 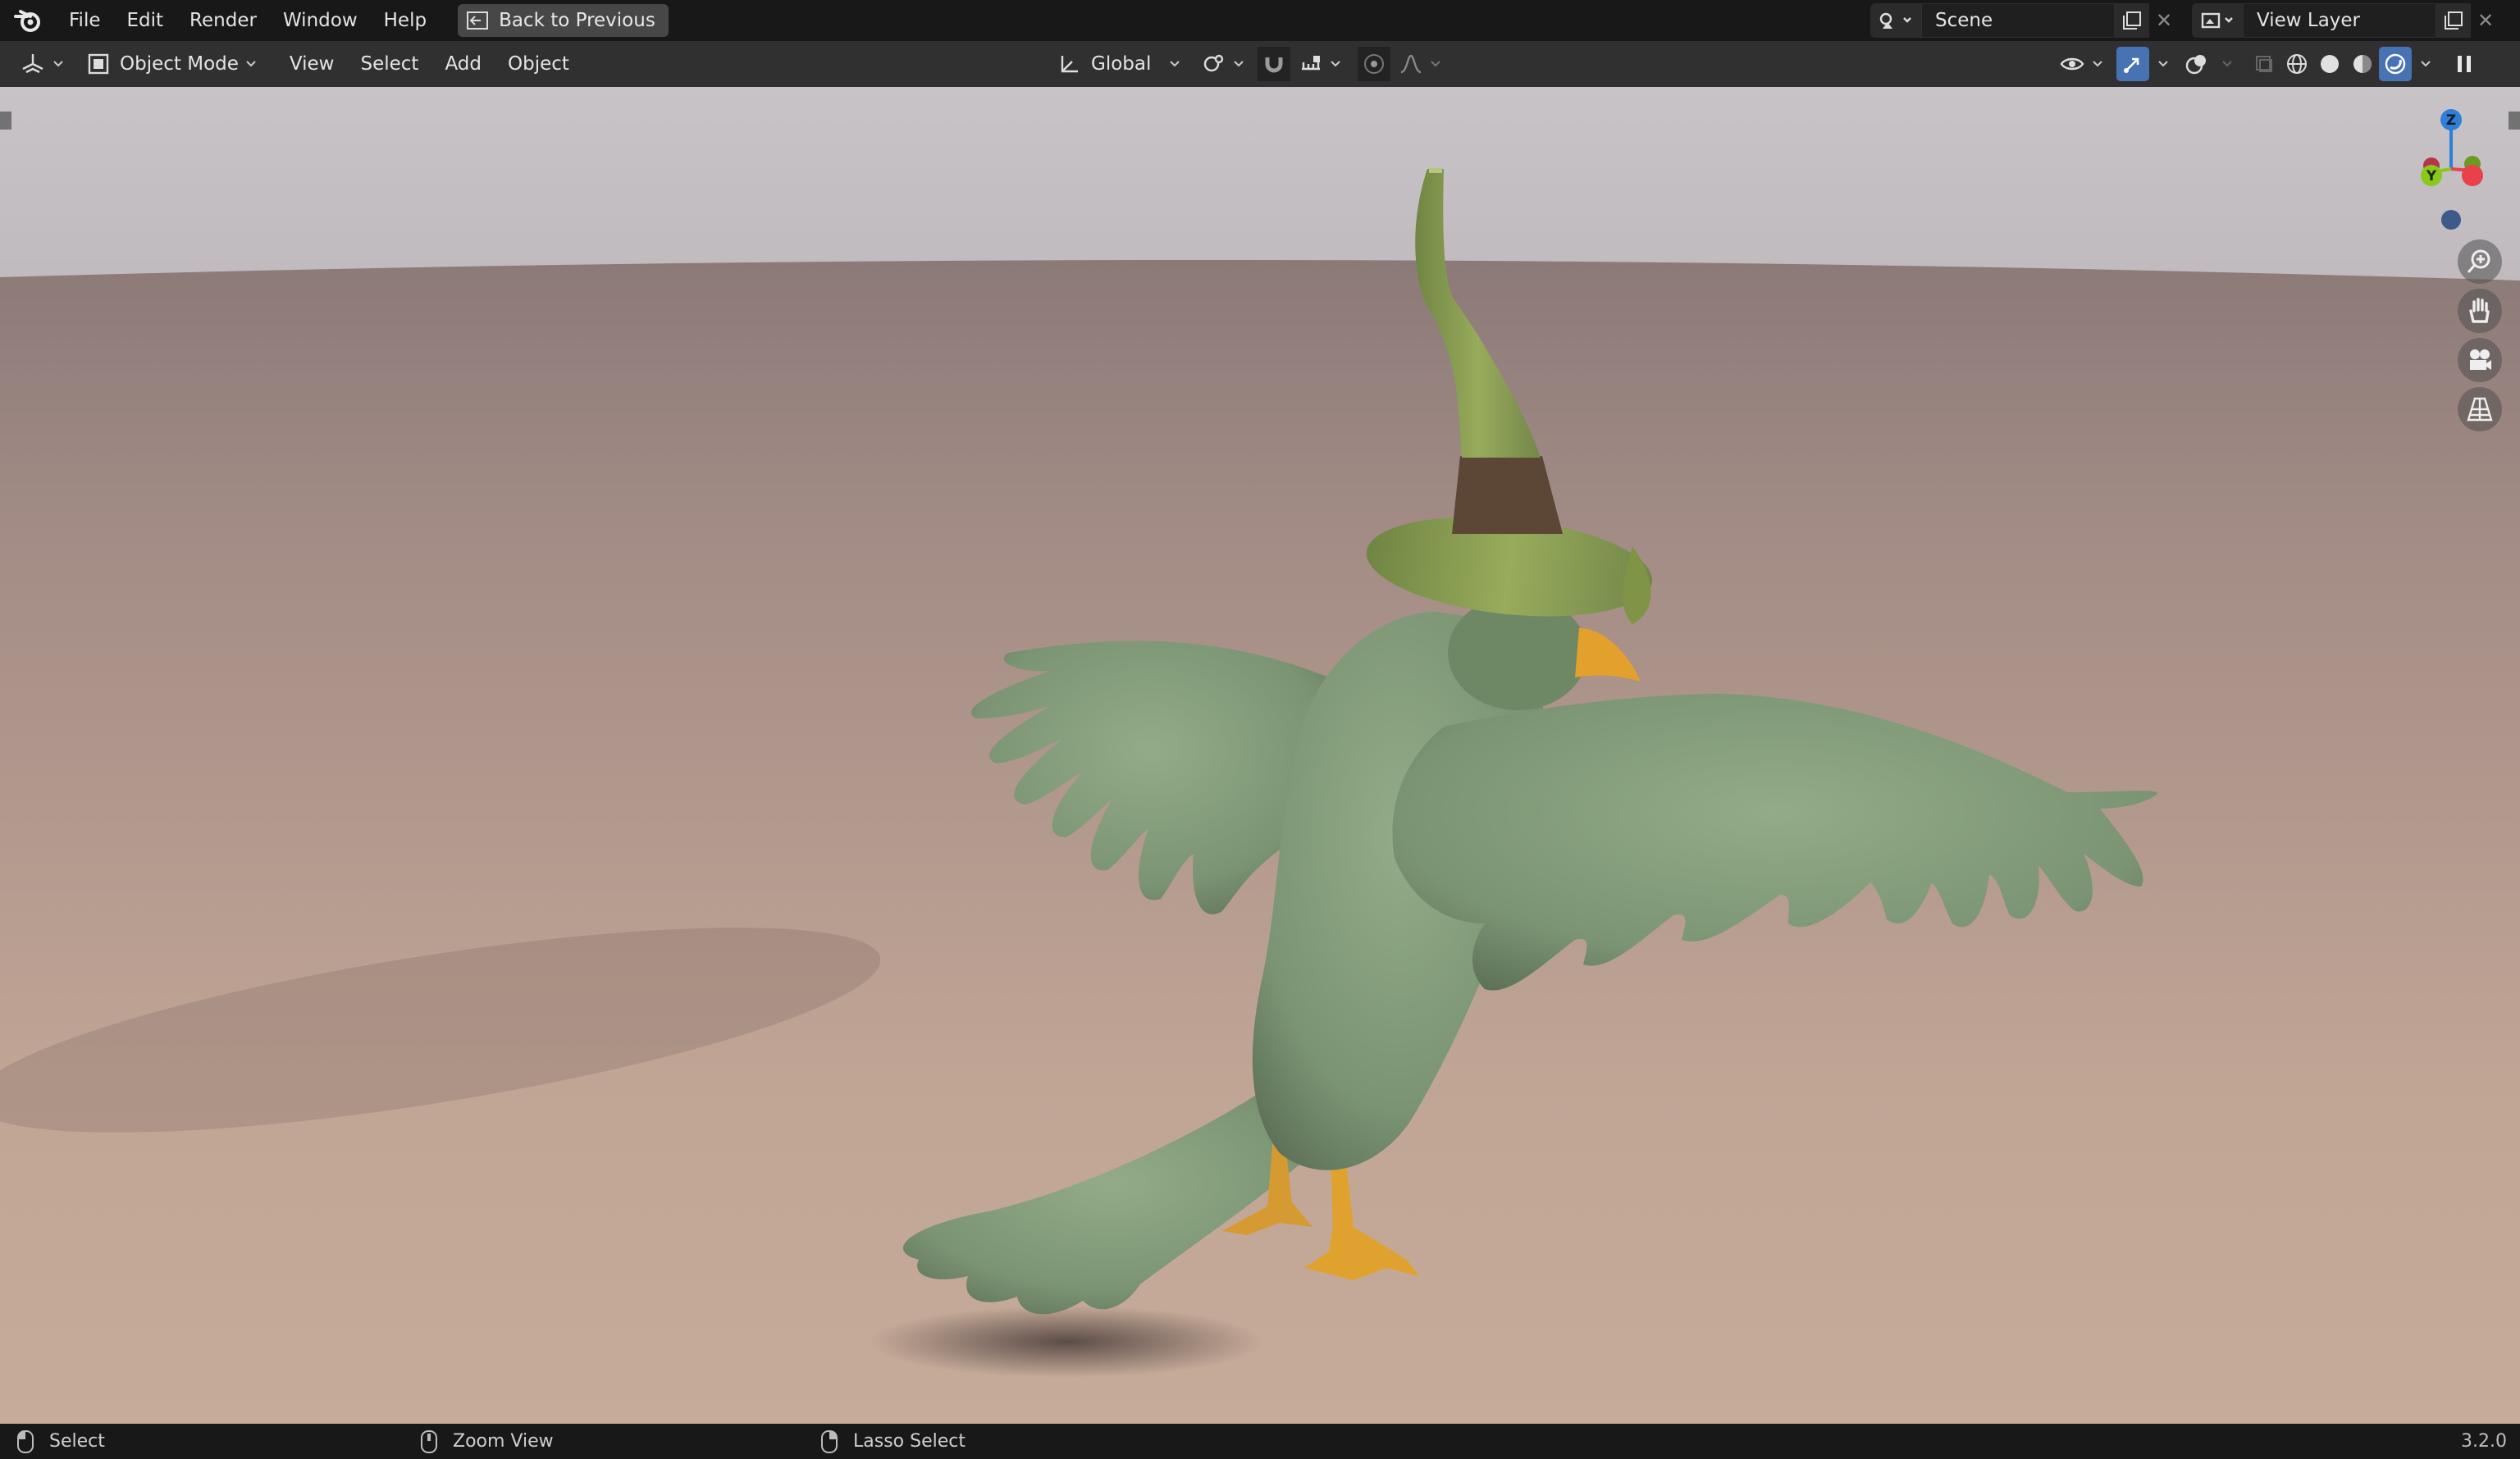 I want to click on material-sphere-icon, so click(x=2363, y=64).